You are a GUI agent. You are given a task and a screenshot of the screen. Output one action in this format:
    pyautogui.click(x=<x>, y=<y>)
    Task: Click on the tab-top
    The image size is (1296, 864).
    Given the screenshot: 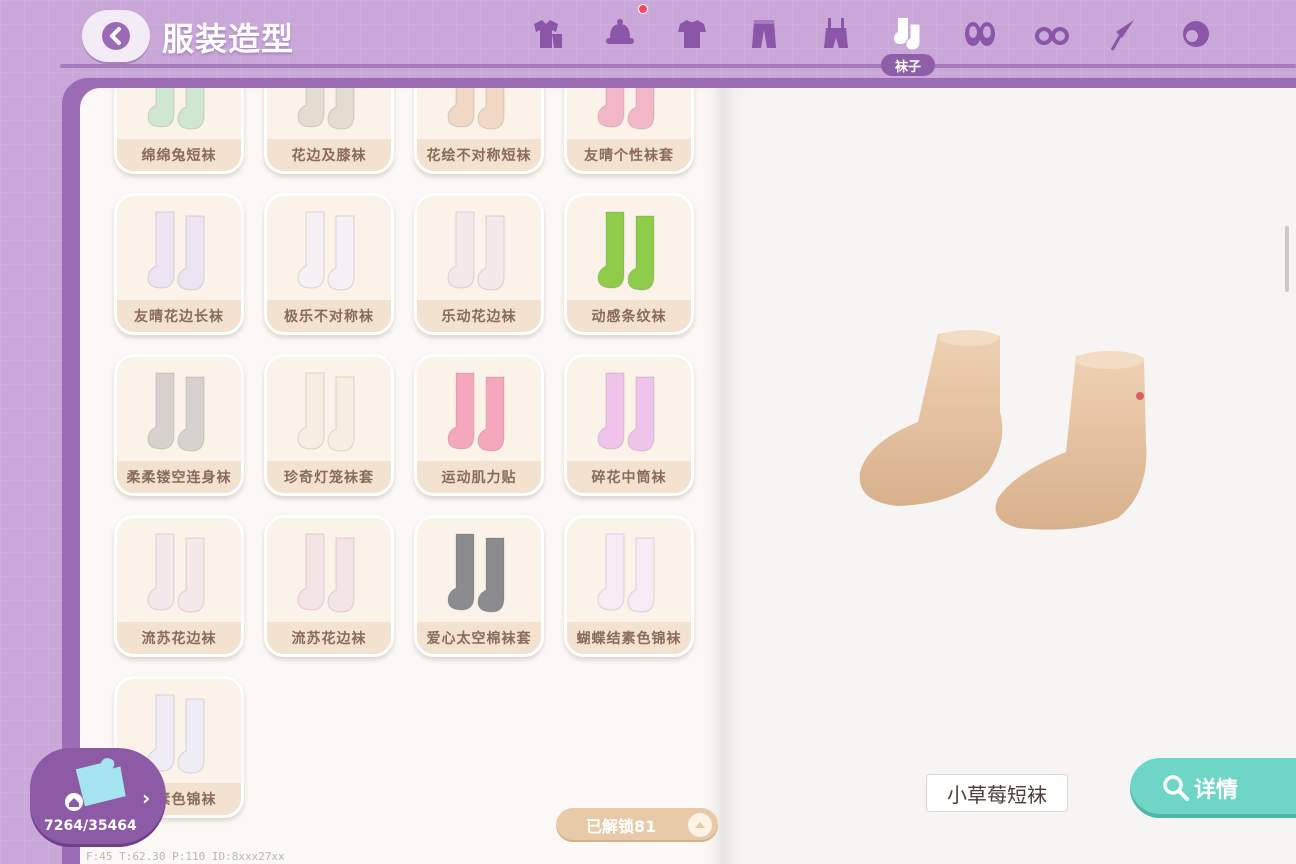 What is the action you would take?
    pyautogui.click(x=692, y=34)
    